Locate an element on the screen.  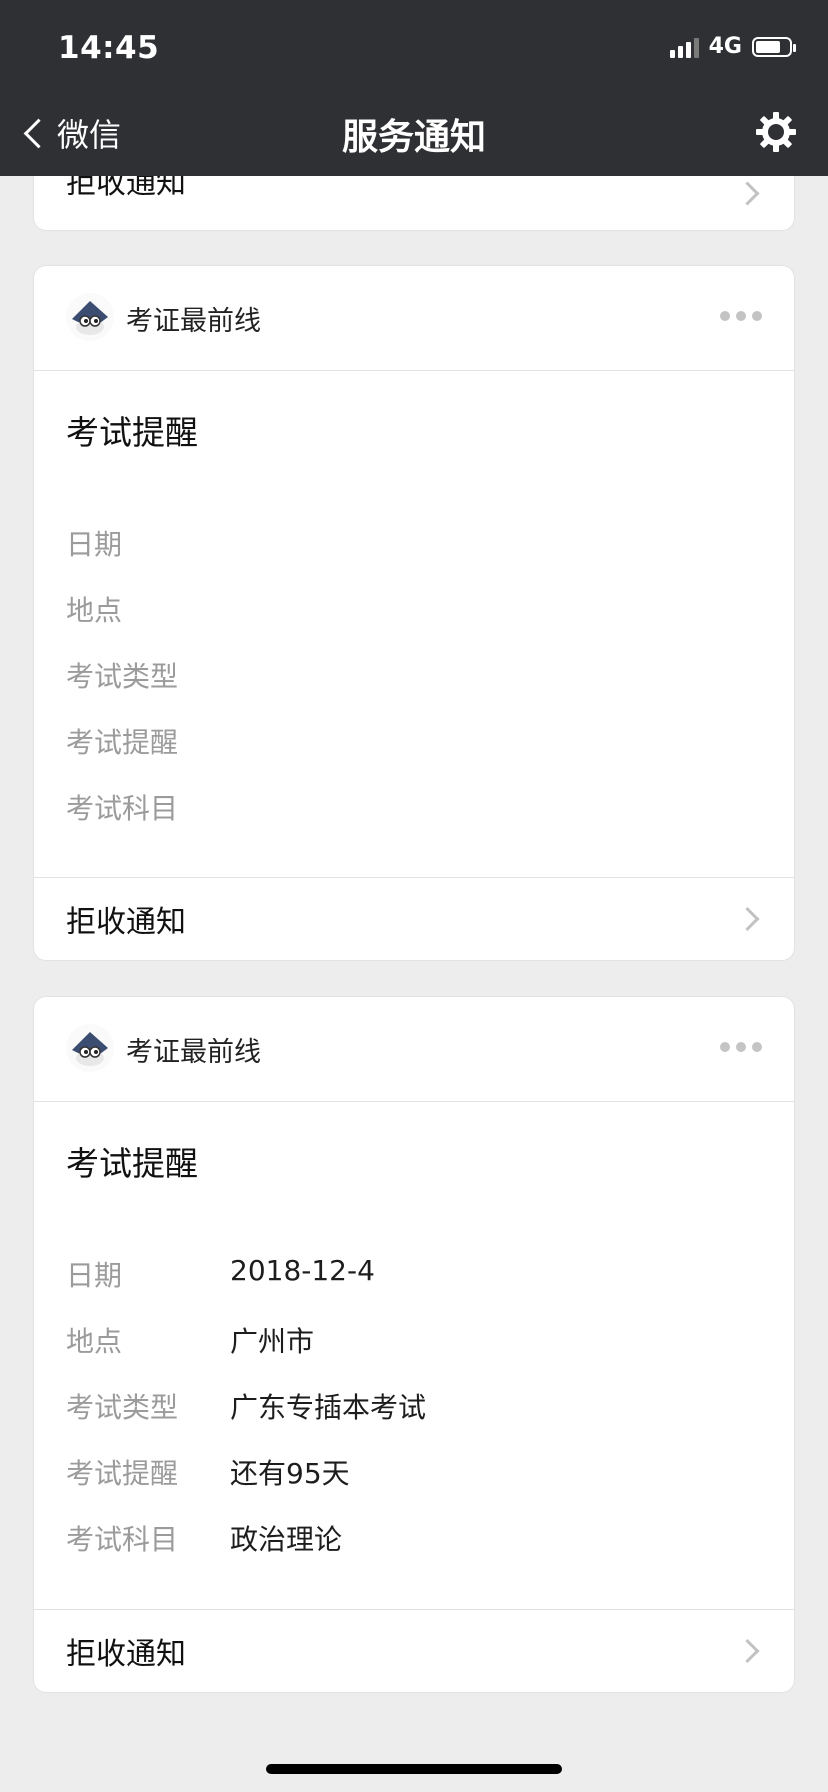
field-row-exam-reminder: 考试提醒 is located at coordinates (148, 741).